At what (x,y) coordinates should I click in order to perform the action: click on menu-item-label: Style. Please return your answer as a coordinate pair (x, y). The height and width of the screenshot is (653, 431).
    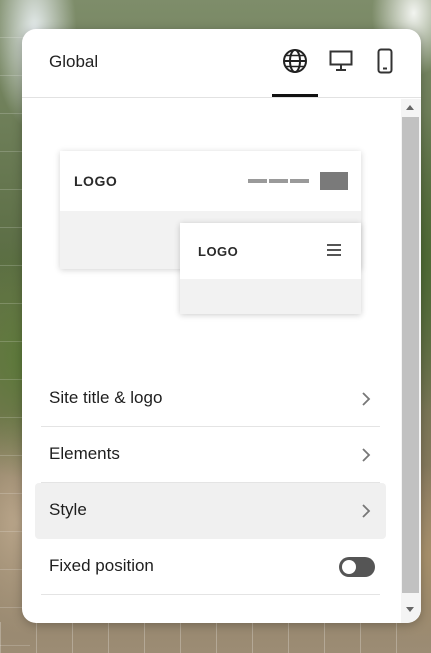
    Looking at the image, I should click on (68, 509).